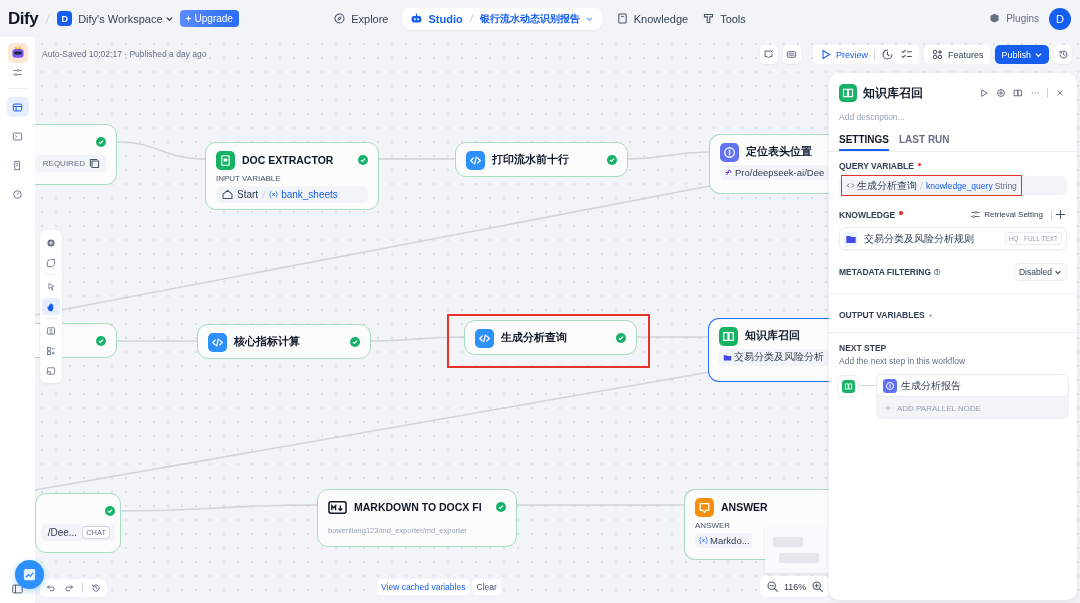  I want to click on workflow-node: 生成分析查询, so click(550, 337).